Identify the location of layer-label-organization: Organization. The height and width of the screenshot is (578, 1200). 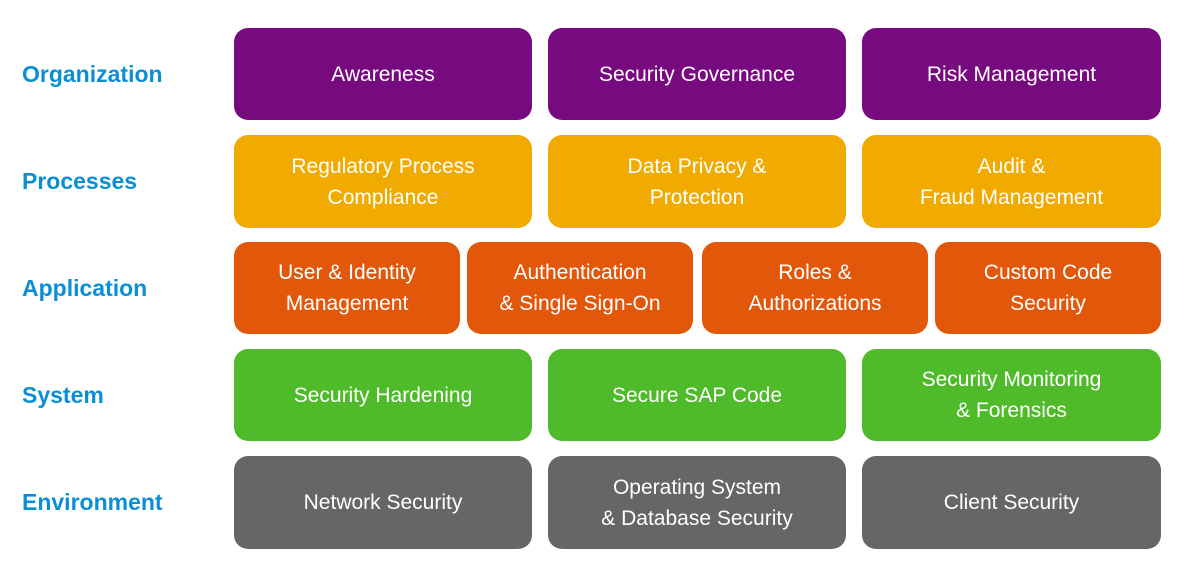
(92, 73).